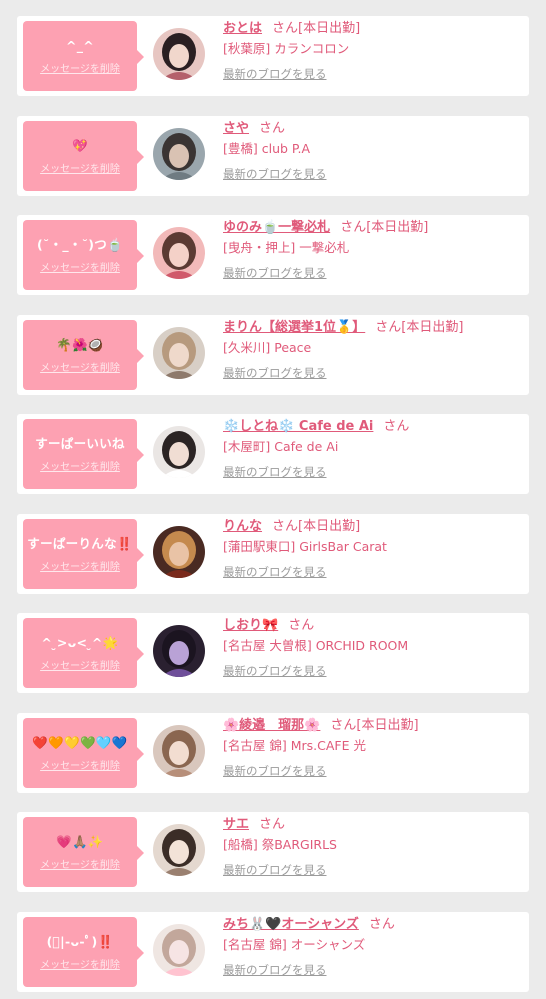  I want to click on message-text: ^ ̮>ᴗ< ̮^🌟, so click(80, 642).